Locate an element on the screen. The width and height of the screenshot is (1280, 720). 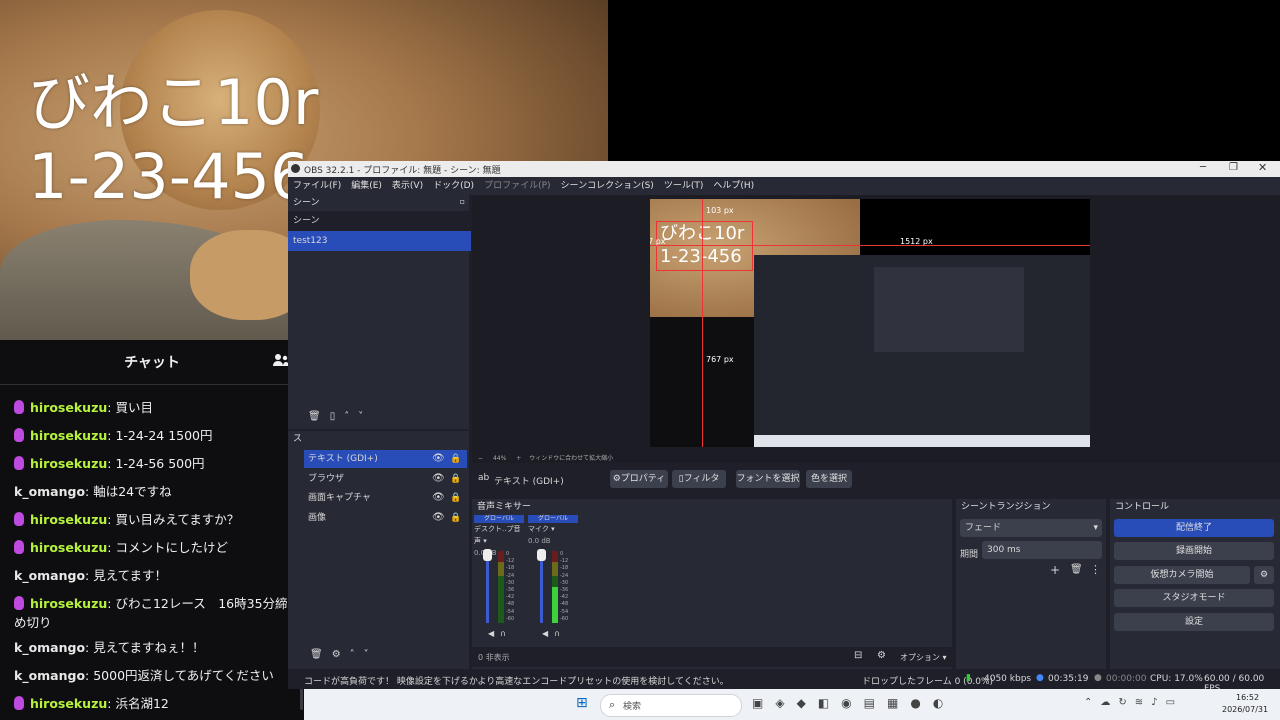
menu-item: プロファイル(P) is located at coordinates (517, 186).